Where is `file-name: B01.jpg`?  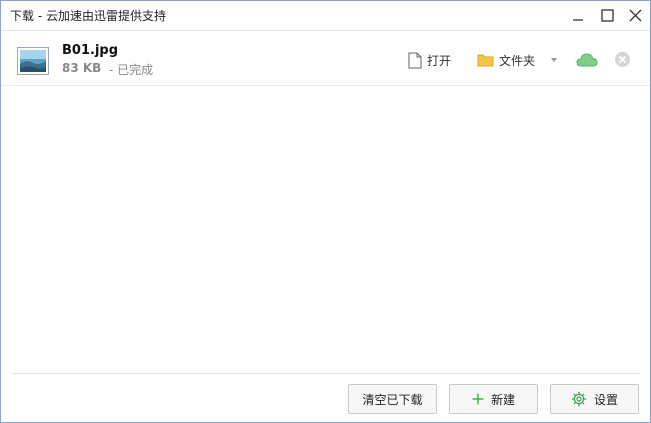 file-name: B01.jpg is located at coordinates (90, 50).